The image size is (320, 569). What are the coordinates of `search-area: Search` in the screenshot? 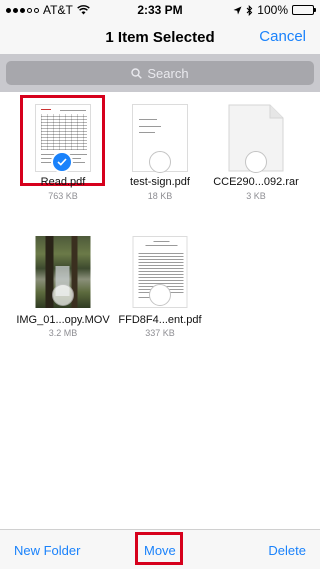 It's located at (160, 73).